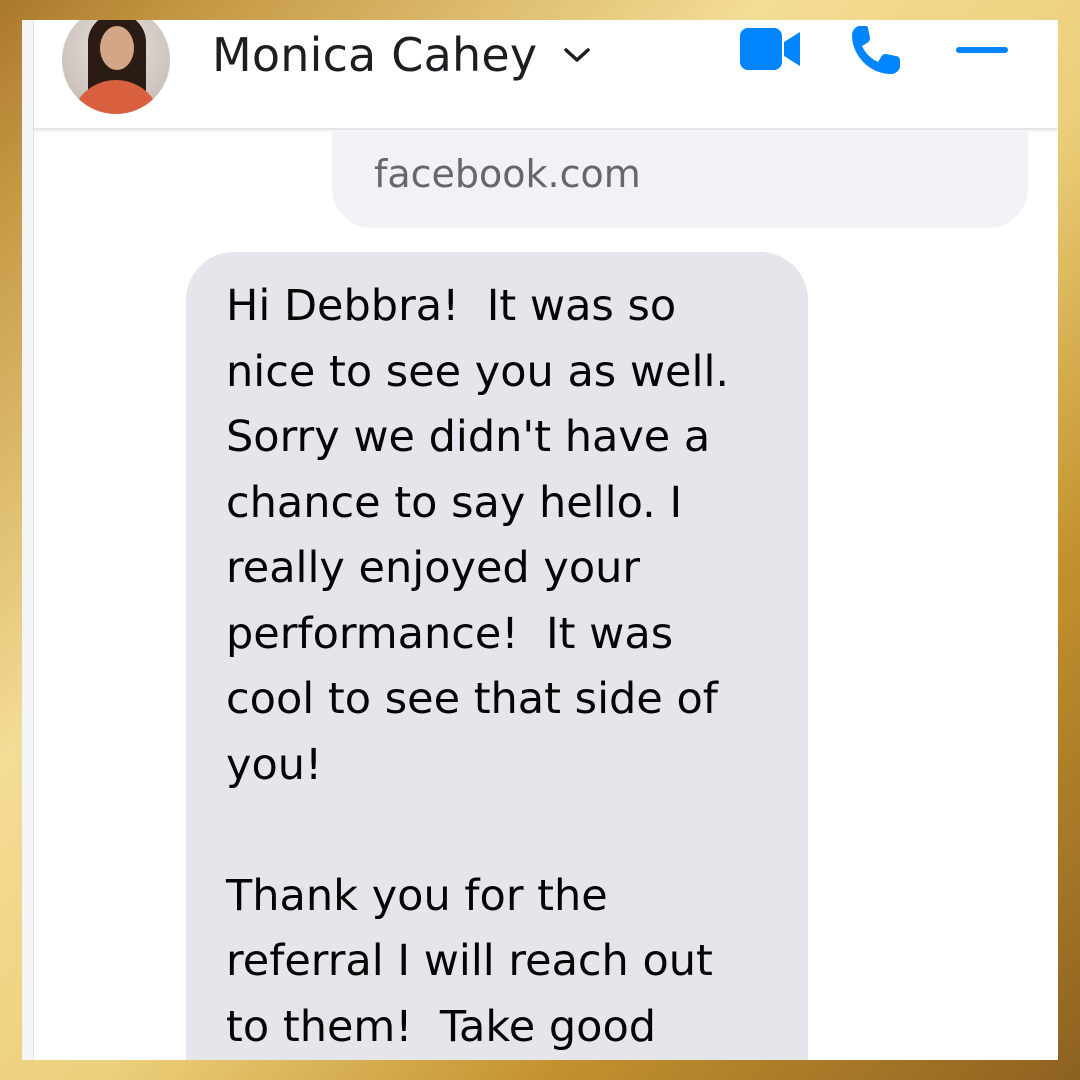 Image resolution: width=1080 pixels, height=1080 pixels. What do you see at coordinates (116, 67) in the screenshot?
I see `contact-avatar` at bounding box center [116, 67].